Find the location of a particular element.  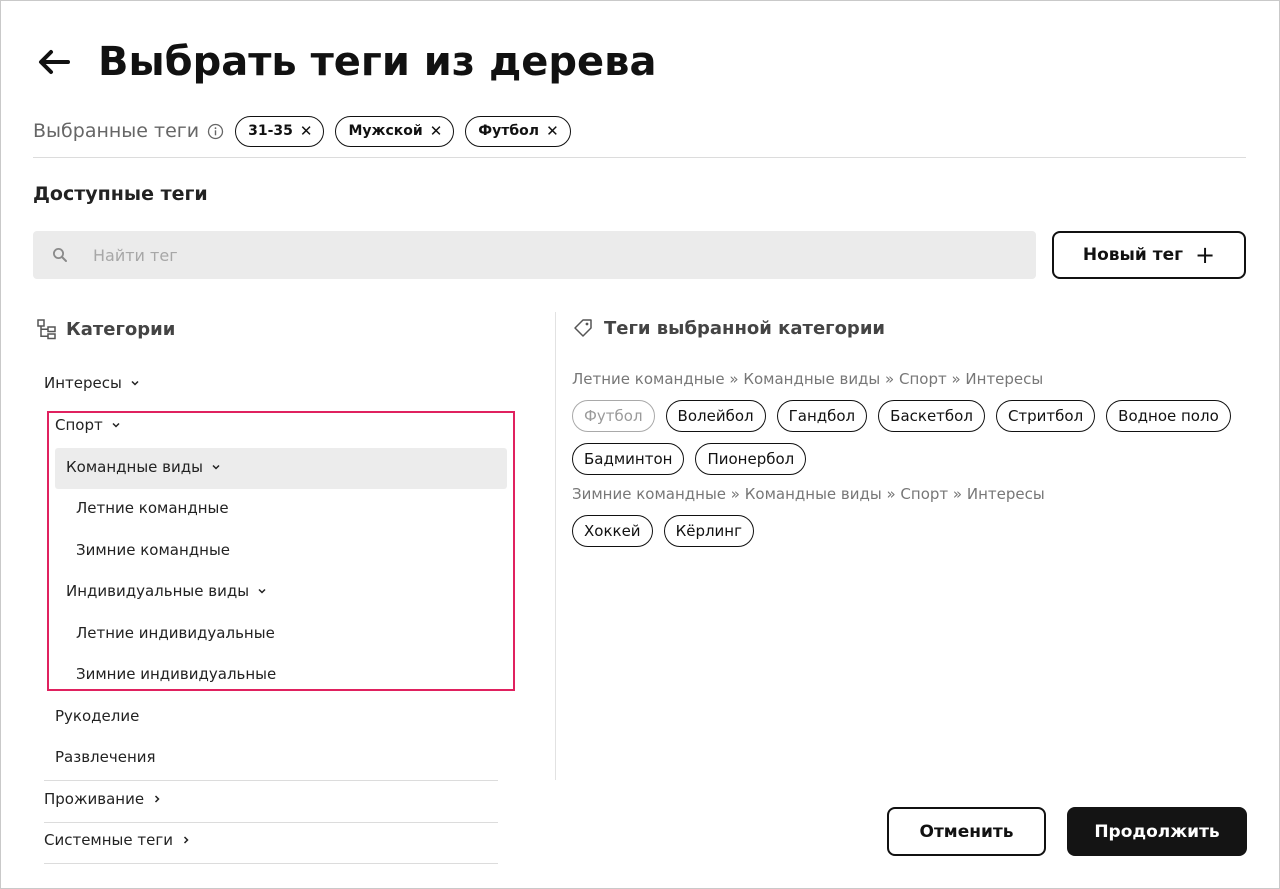

cancel-button: Отменить is located at coordinates (966, 831).